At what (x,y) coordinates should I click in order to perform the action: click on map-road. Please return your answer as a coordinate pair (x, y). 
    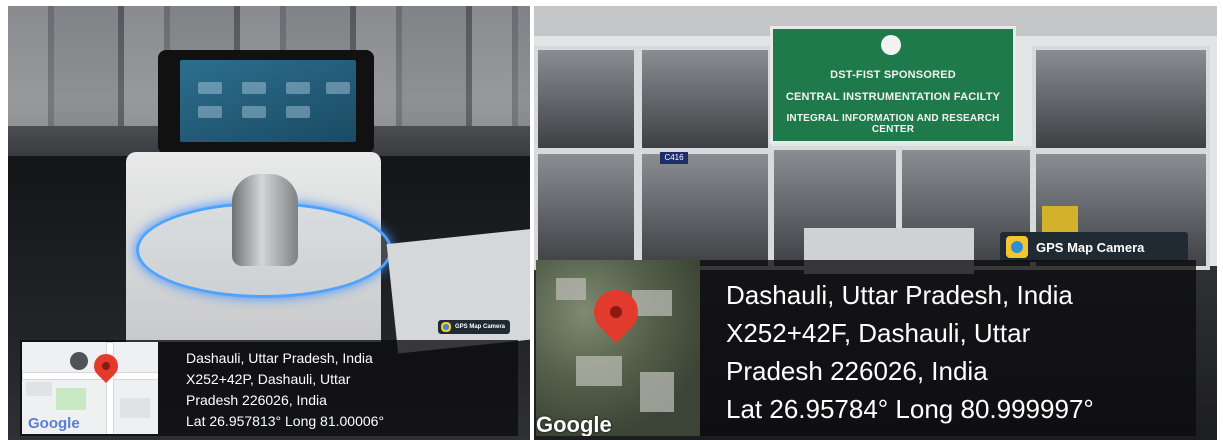
    Looking at the image, I should click on (90, 376).